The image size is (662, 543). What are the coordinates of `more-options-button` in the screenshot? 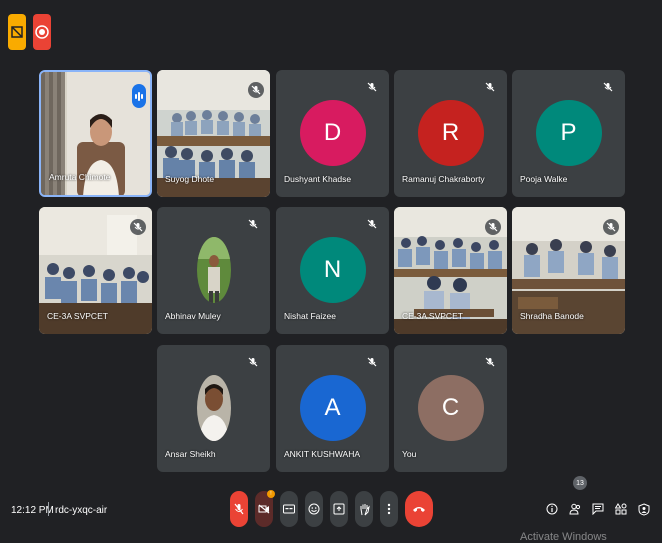 It's located at (389, 509).